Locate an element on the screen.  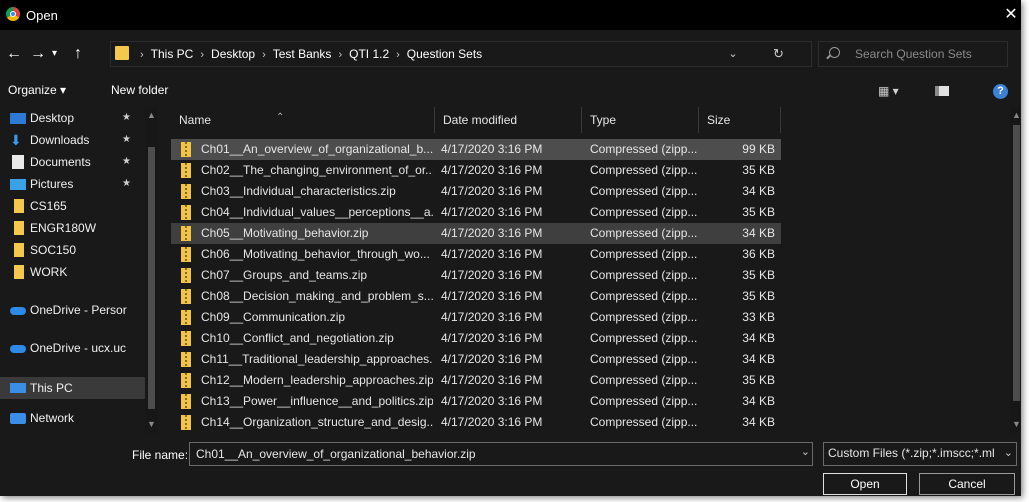
chrome-icon is located at coordinates (13, 14).